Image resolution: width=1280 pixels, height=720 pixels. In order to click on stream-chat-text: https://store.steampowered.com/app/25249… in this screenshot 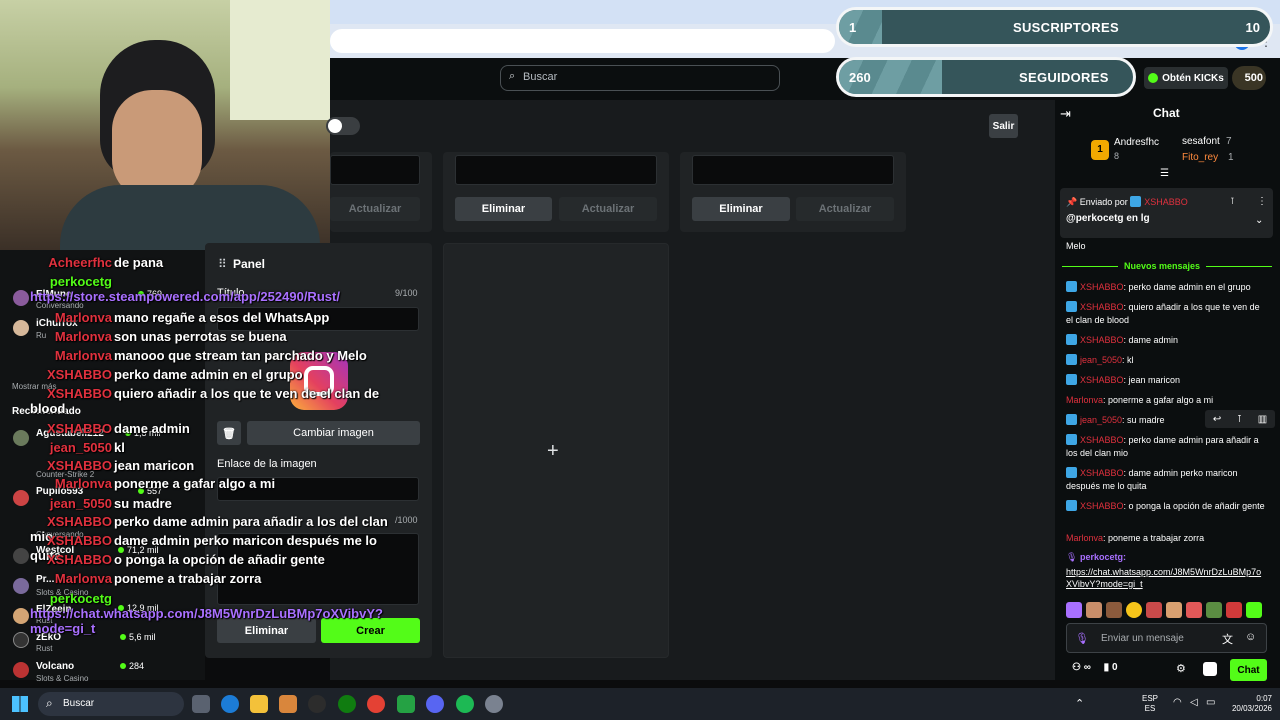, I will do `click(185, 296)`.